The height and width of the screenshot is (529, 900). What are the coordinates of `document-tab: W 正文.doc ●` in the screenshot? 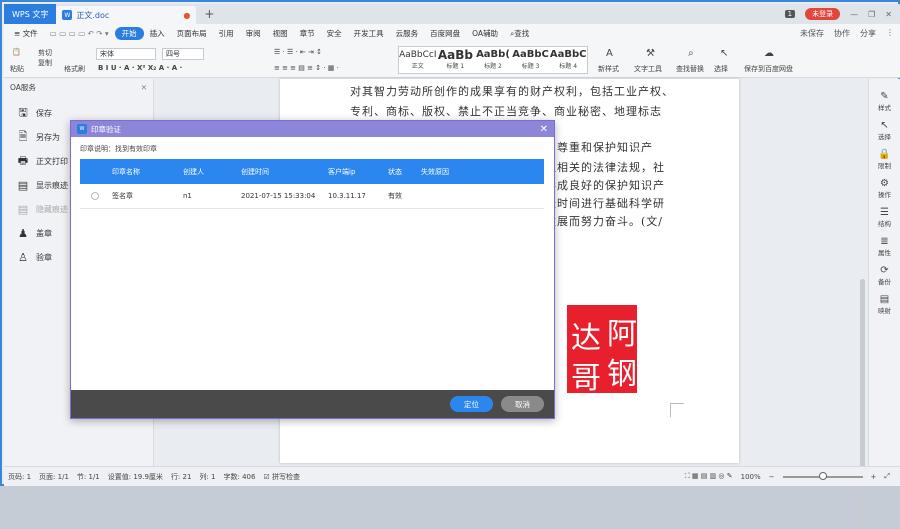 It's located at (126, 15).